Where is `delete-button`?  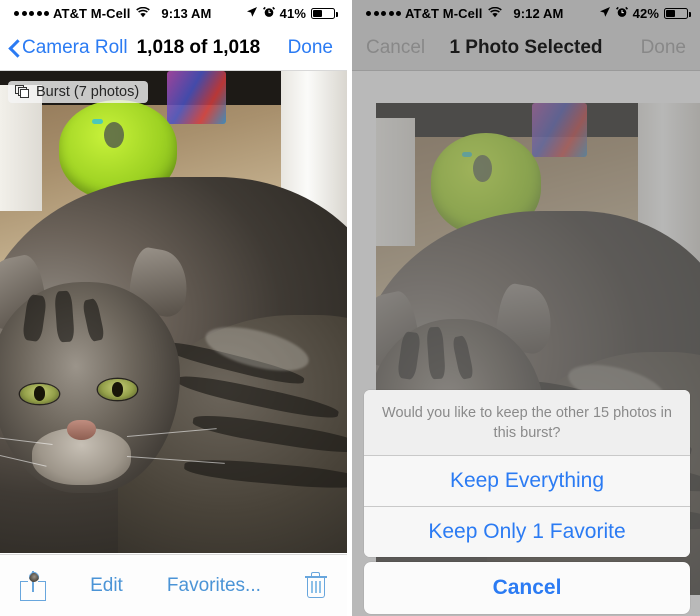 delete-button is located at coordinates (315, 585).